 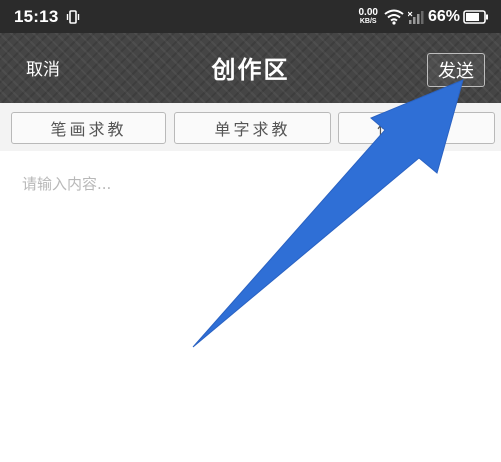 I want to click on tab-stroke-help: 笔画求教, so click(x=88, y=128).